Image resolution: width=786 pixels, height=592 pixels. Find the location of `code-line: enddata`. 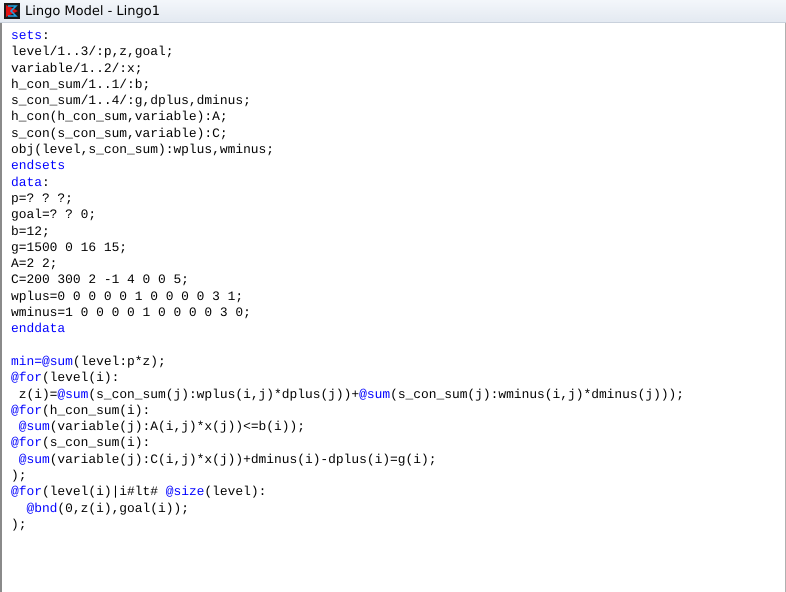

code-line: enddata is located at coordinates (38, 329).